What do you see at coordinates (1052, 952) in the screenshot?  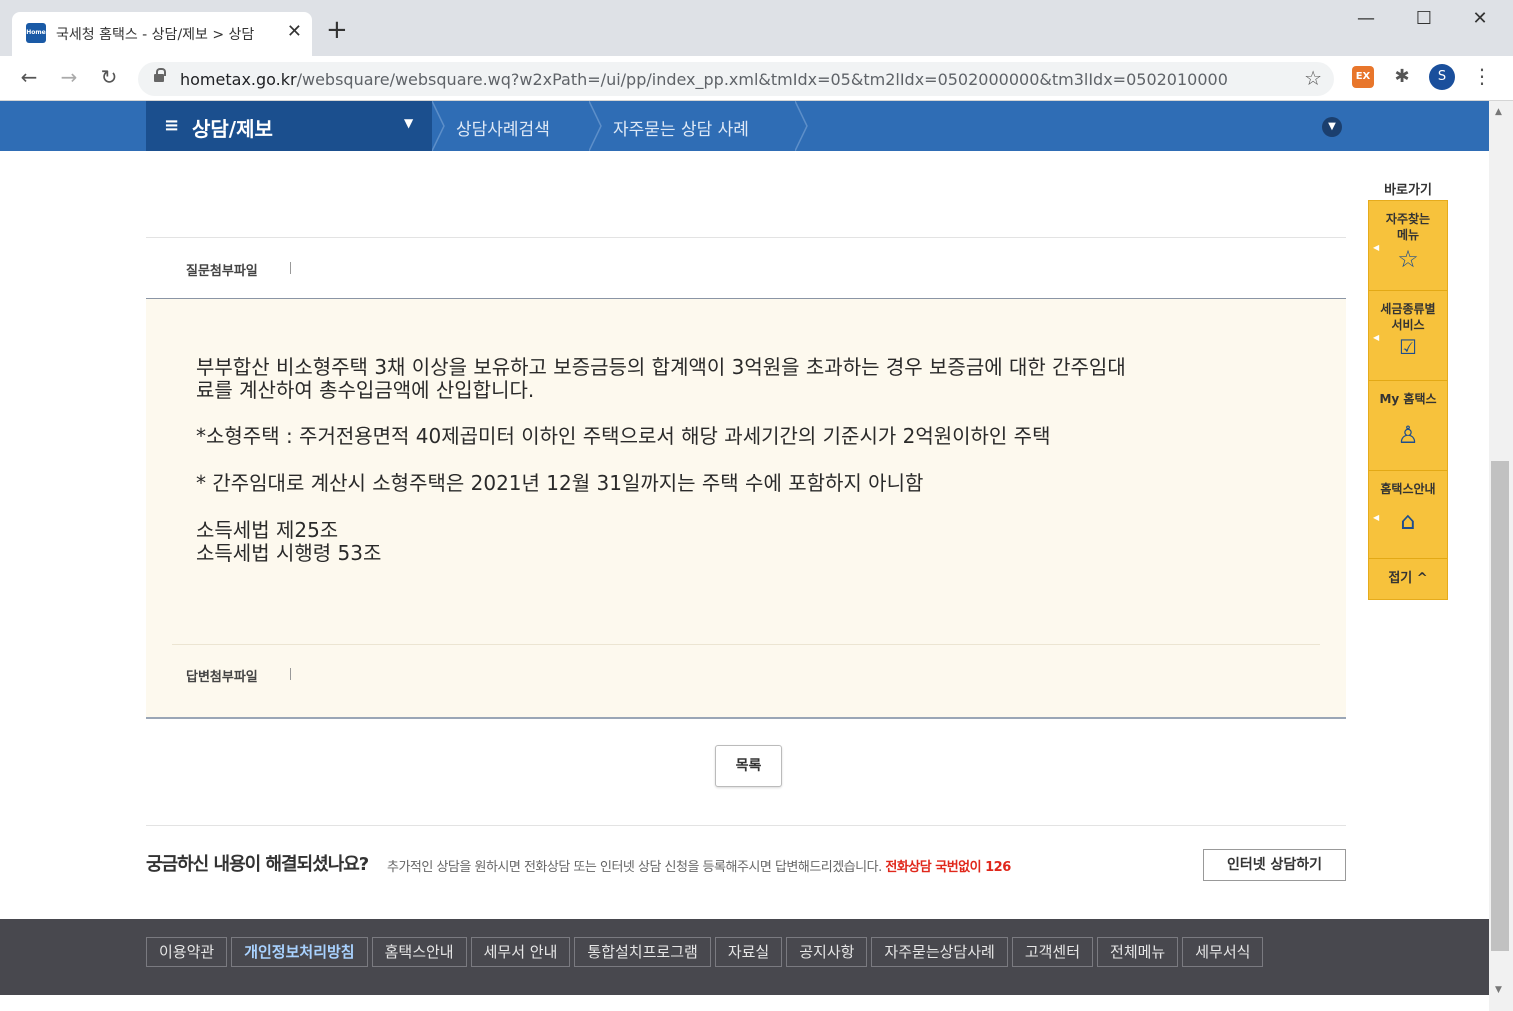 I see `footer-link-customer-center: 고객센터` at bounding box center [1052, 952].